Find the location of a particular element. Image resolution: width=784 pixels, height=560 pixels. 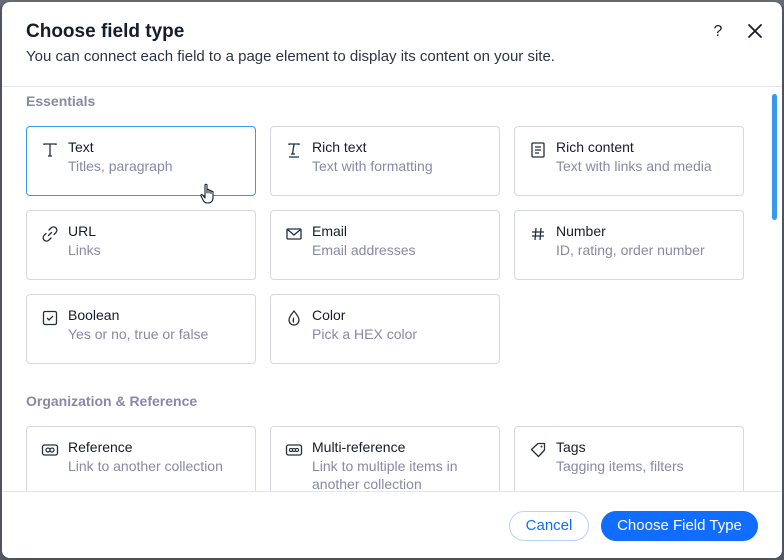

field-card-rich-content: Rich content Text with links and media is located at coordinates (629, 161).